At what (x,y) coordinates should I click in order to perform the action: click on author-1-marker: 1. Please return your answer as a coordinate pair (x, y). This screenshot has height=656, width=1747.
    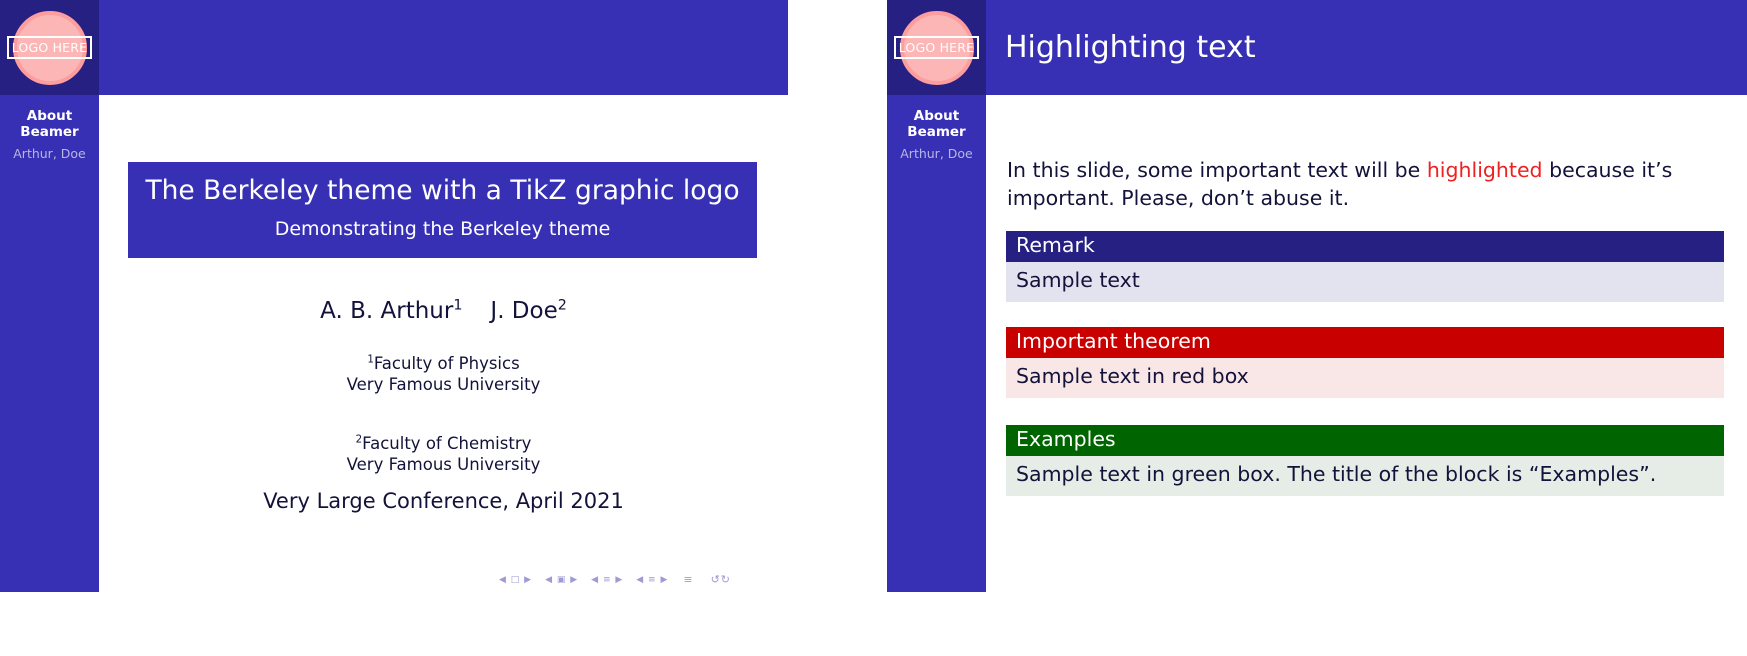
    Looking at the image, I should click on (458, 305).